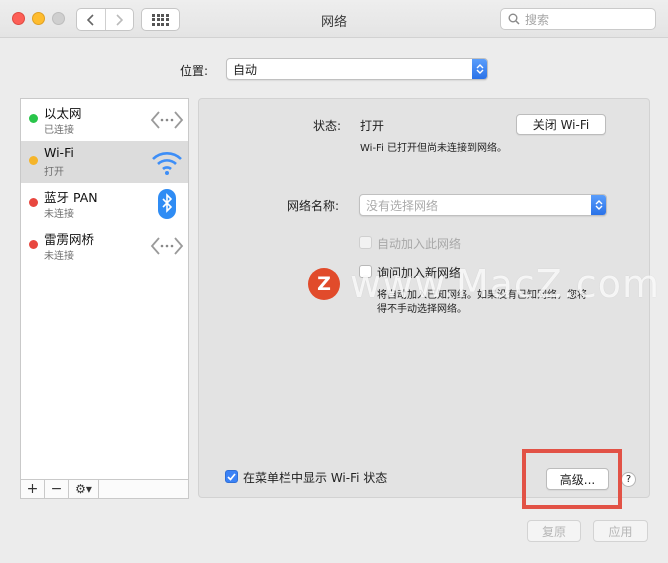 The image size is (668, 563). What do you see at coordinates (578, 19) in the screenshot?
I see `search-field: 搜索` at bounding box center [578, 19].